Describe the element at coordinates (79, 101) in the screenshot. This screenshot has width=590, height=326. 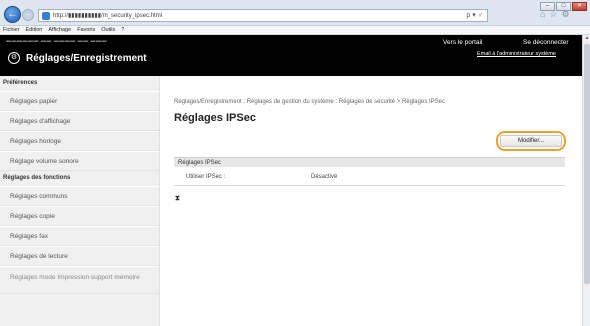
I see `sidebar-item-paper: Réglages papier` at that location.